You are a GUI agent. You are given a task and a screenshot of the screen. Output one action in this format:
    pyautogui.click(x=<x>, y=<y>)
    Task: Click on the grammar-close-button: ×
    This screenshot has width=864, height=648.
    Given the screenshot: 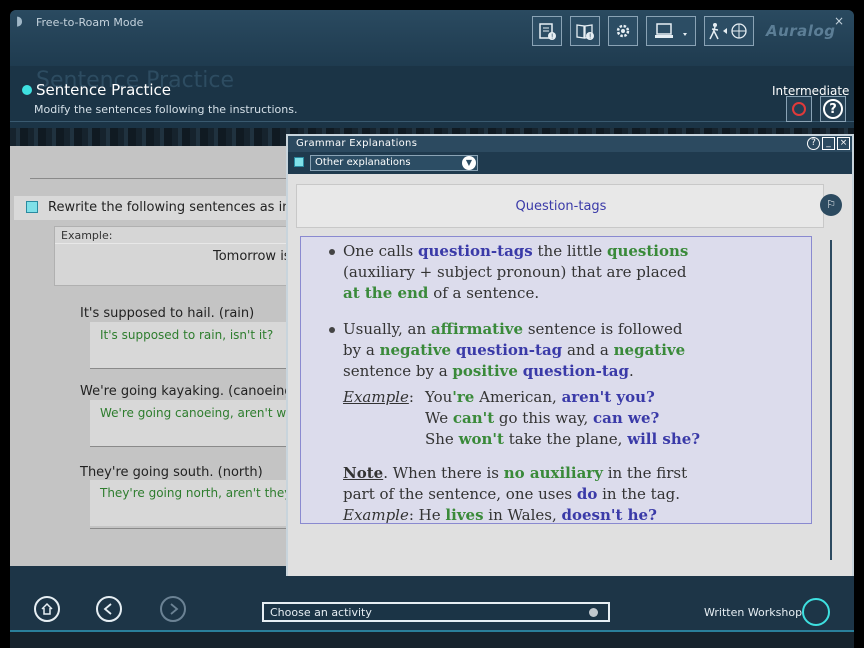 What is the action you would take?
    pyautogui.click(x=843, y=143)
    